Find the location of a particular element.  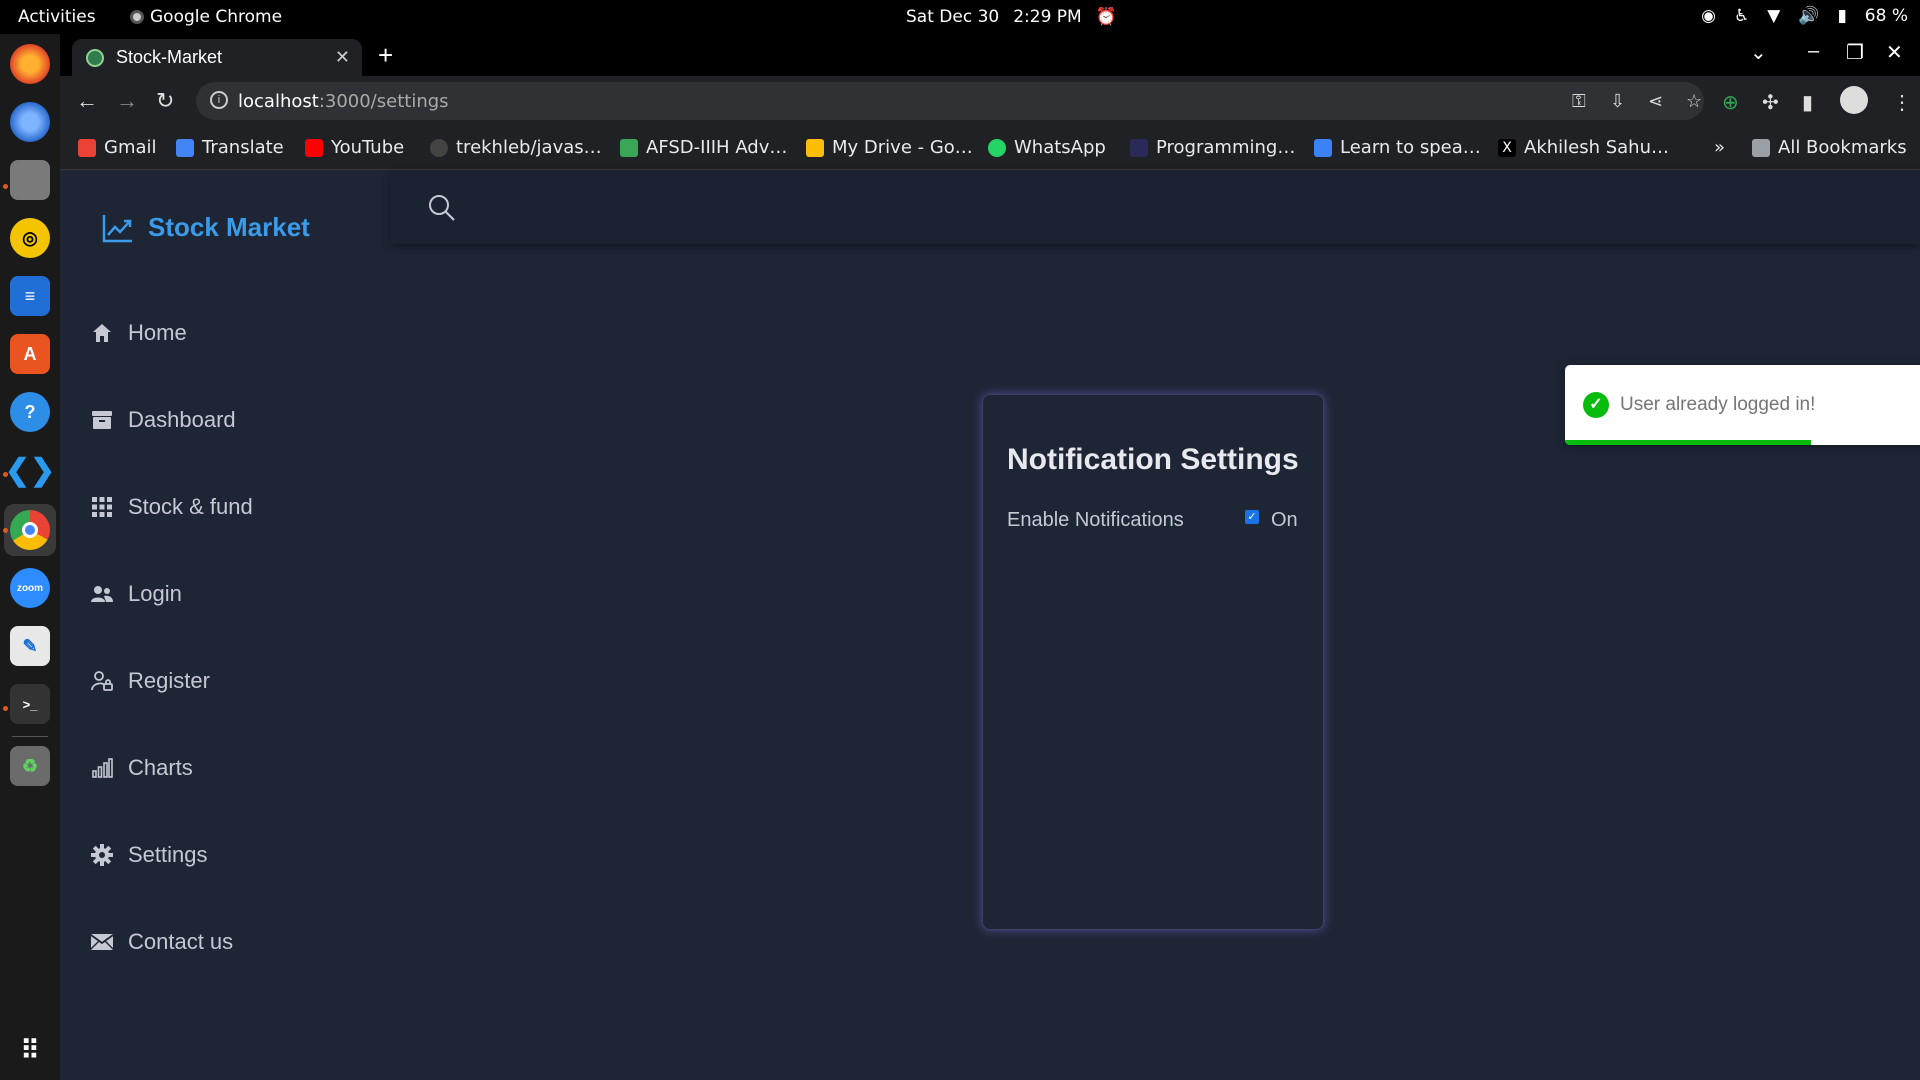

rhythmbox-icon: ◎ is located at coordinates (30, 238).